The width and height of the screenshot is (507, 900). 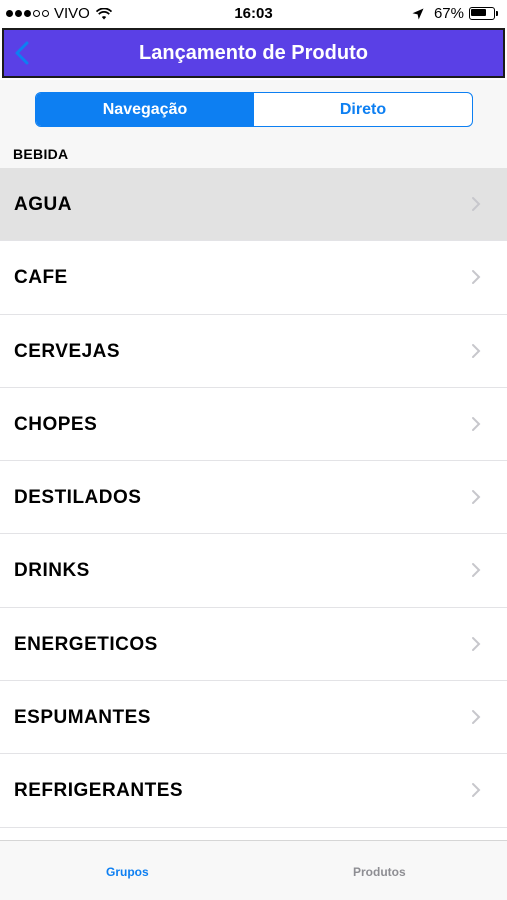 What do you see at coordinates (497, 13) in the screenshot?
I see `battery-tip` at bounding box center [497, 13].